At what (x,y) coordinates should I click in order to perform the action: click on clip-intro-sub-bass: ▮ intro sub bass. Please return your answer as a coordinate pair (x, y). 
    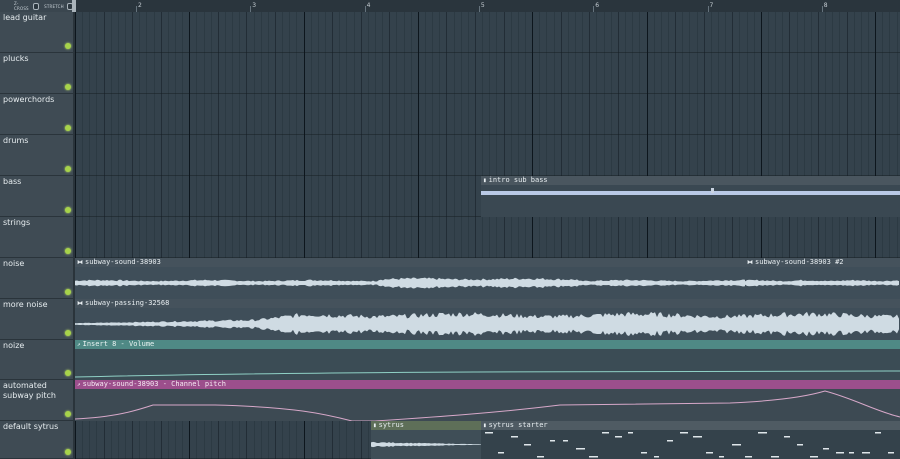
    Looking at the image, I should click on (690, 196).